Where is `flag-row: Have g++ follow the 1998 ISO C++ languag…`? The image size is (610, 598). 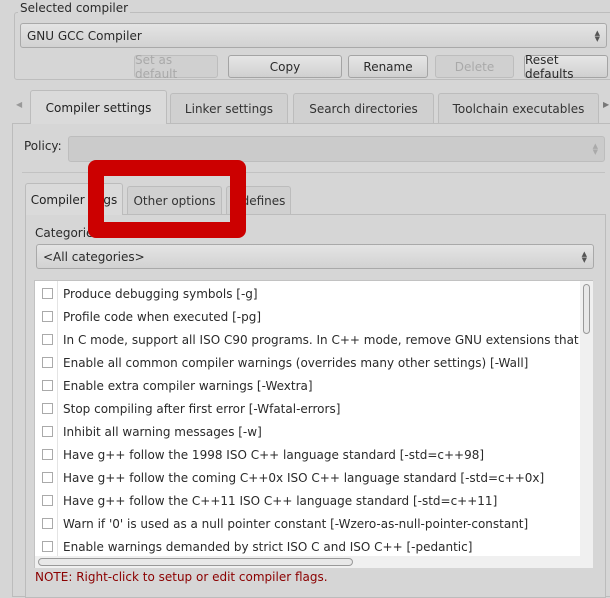 flag-row: Have g++ follow the 1998 ISO C++ languag… is located at coordinates (307, 454).